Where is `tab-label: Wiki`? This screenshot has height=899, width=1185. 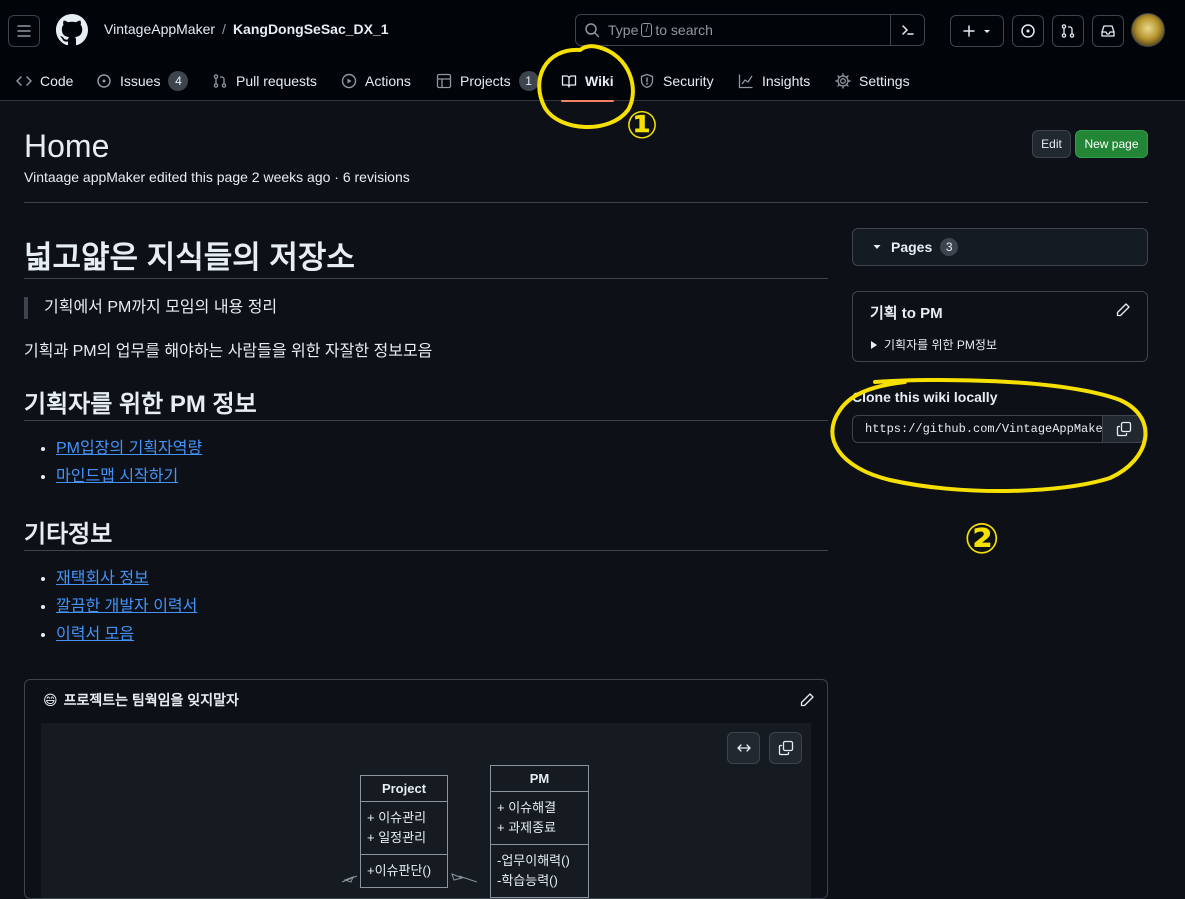 tab-label: Wiki is located at coordinates (599, 80).